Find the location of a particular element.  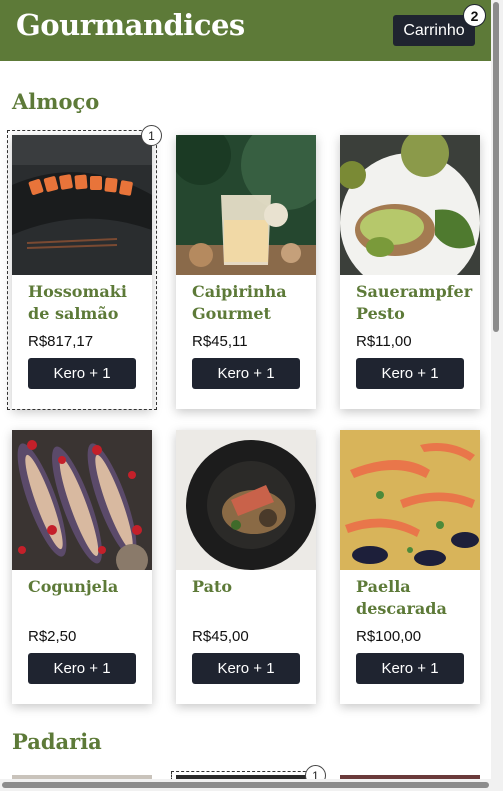

product-name: Sauerampfer Pesto is located at coordinates (414, 302).